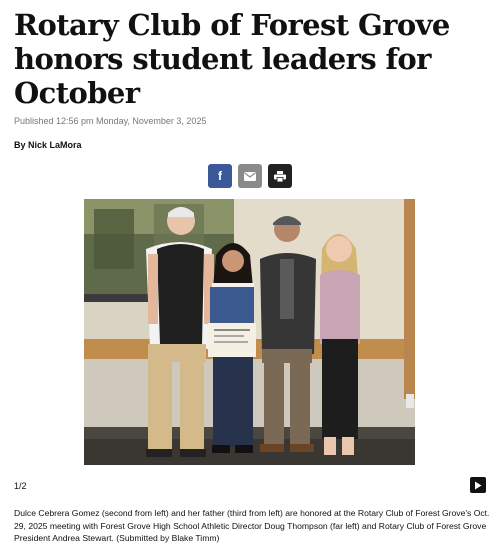 The width and height of the screenshot is (500, 555). I want to click on print-button, so click(280, 176).